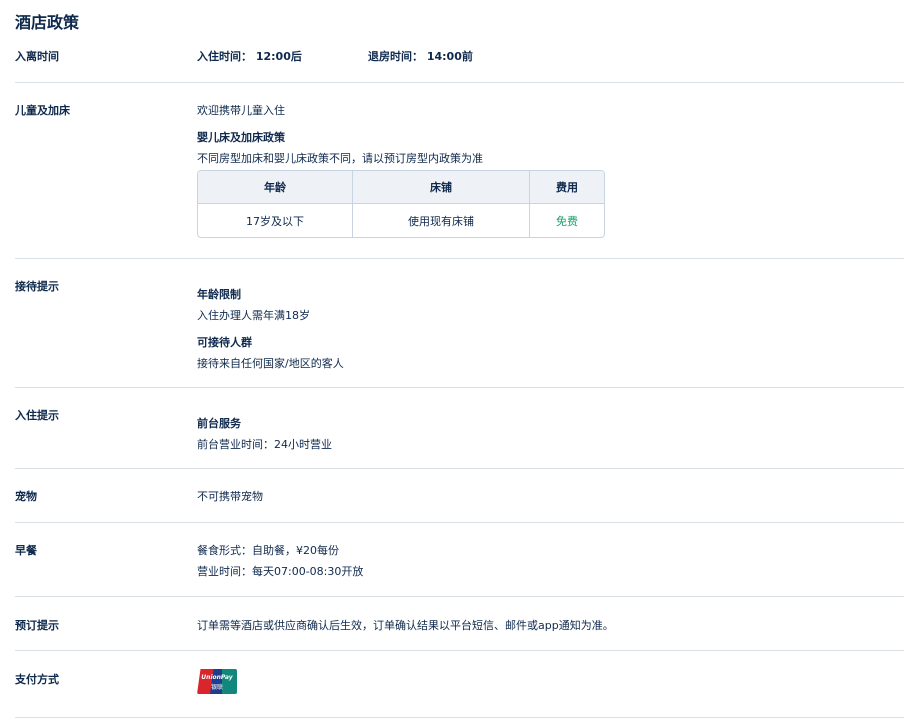 The image size is (921, 720). I want to click on guests-title: 可接待人群, so click(224, 342).